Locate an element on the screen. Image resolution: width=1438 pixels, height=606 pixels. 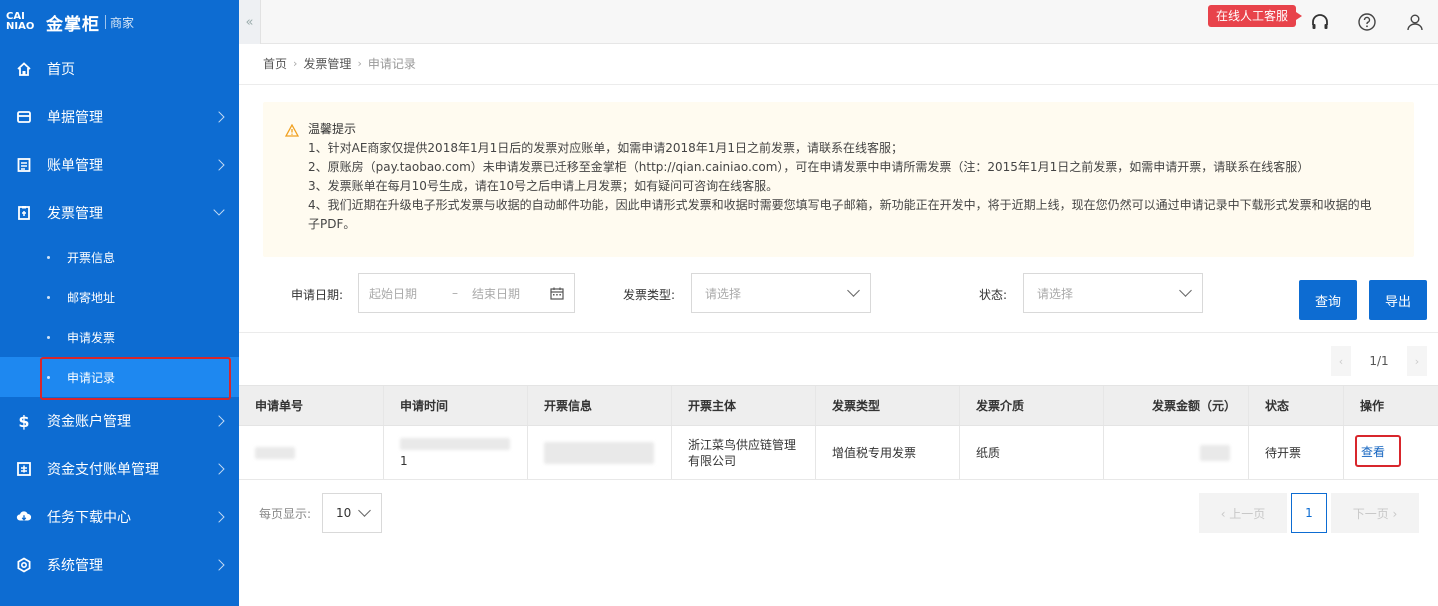
document-icon is located at coordinates (24, 117).